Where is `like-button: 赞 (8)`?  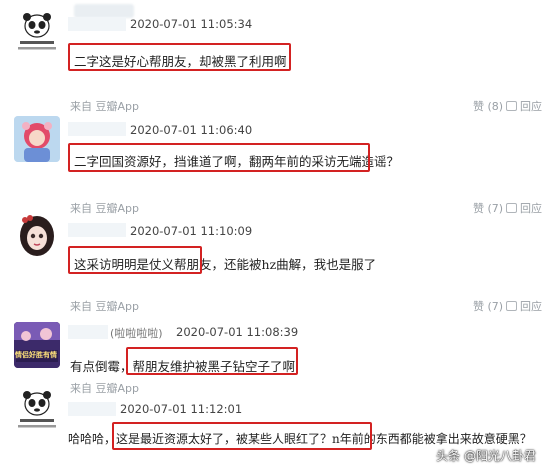 like-button: 赞 (8) is located at coordinates (488, 106).